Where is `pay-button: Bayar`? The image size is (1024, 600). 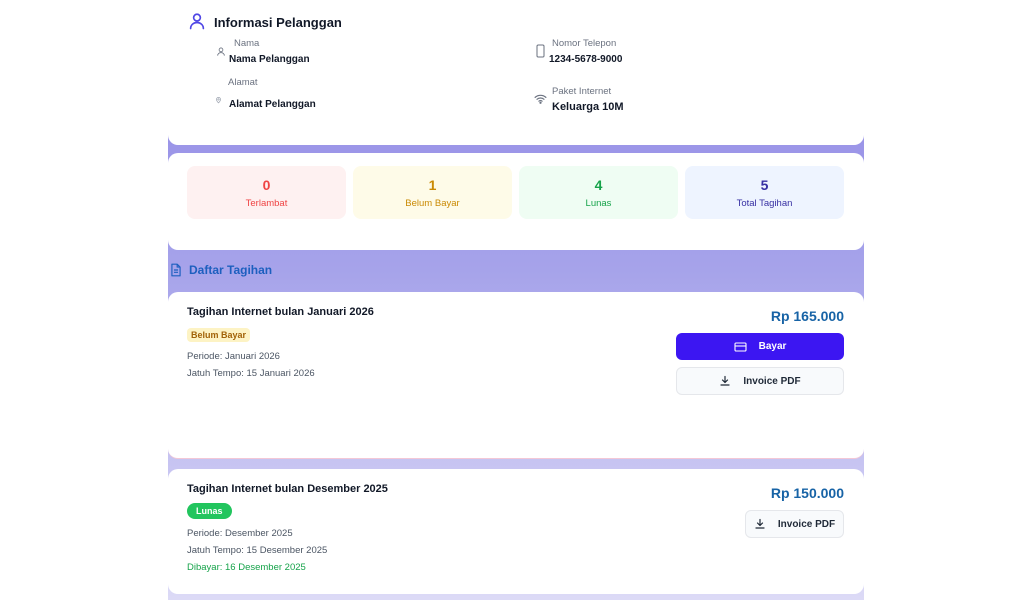
pay-button: Bayar is located at coordinates (760, 346).